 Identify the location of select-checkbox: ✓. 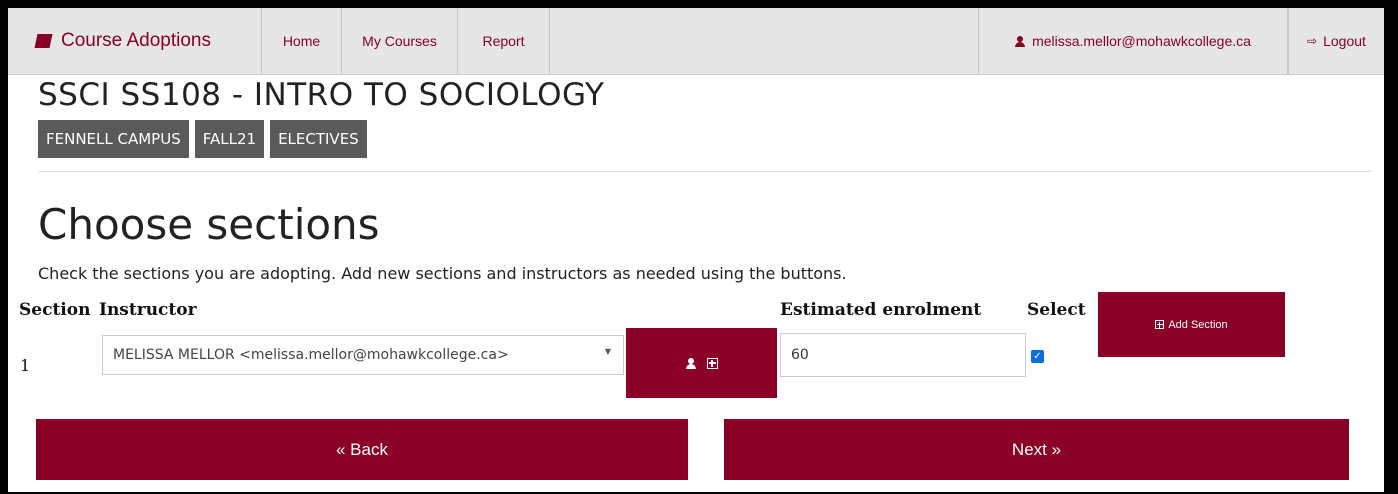
(1037, 356).